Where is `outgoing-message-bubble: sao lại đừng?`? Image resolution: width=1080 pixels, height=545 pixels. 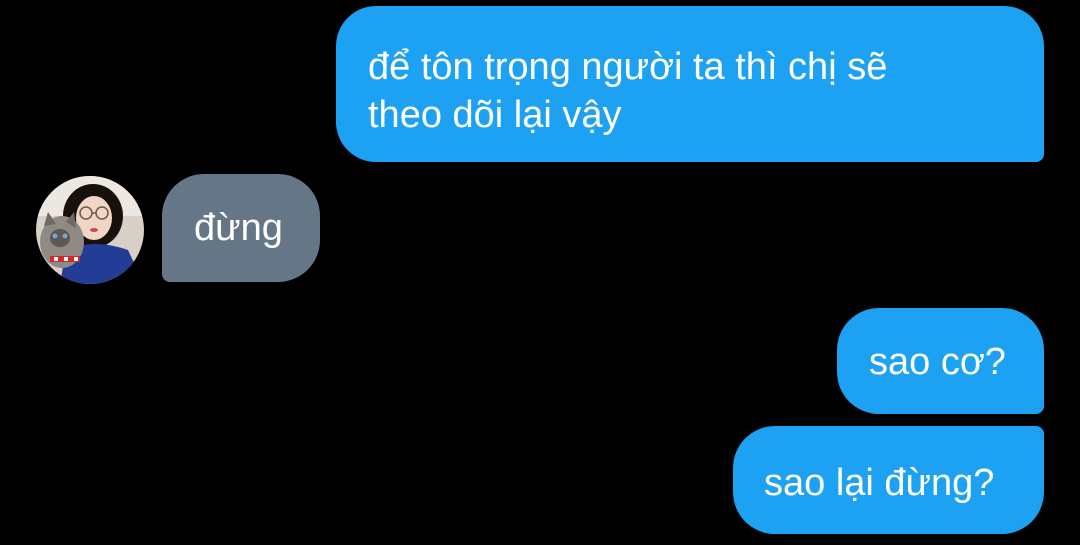
outgoing-message-bubble: sao lại đừng? is located at coordinates (888, 480).